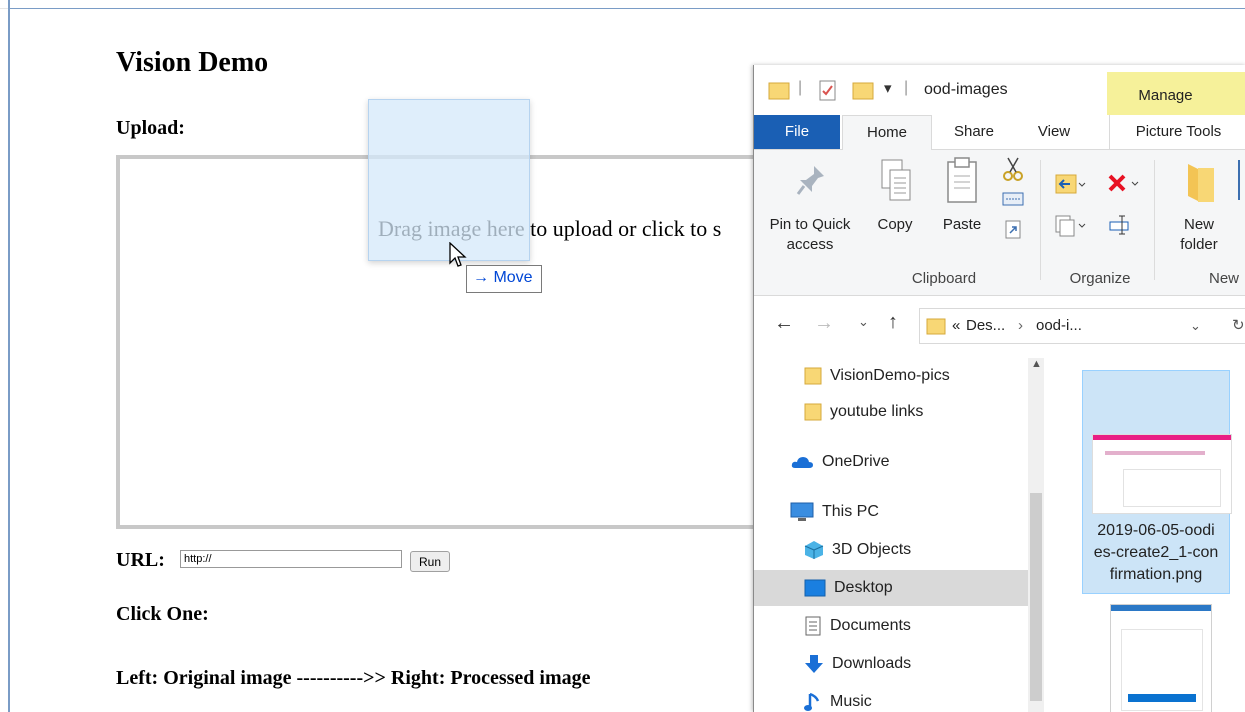  I want to click on scroll-up-arrow-icon: ▲, so click(1036, 364).